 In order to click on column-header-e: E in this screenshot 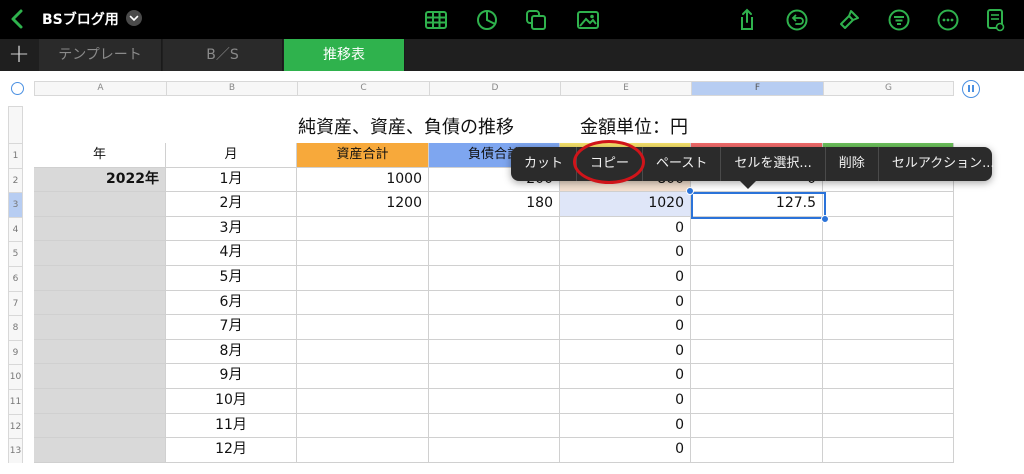, I will do `click(625, 88)`.